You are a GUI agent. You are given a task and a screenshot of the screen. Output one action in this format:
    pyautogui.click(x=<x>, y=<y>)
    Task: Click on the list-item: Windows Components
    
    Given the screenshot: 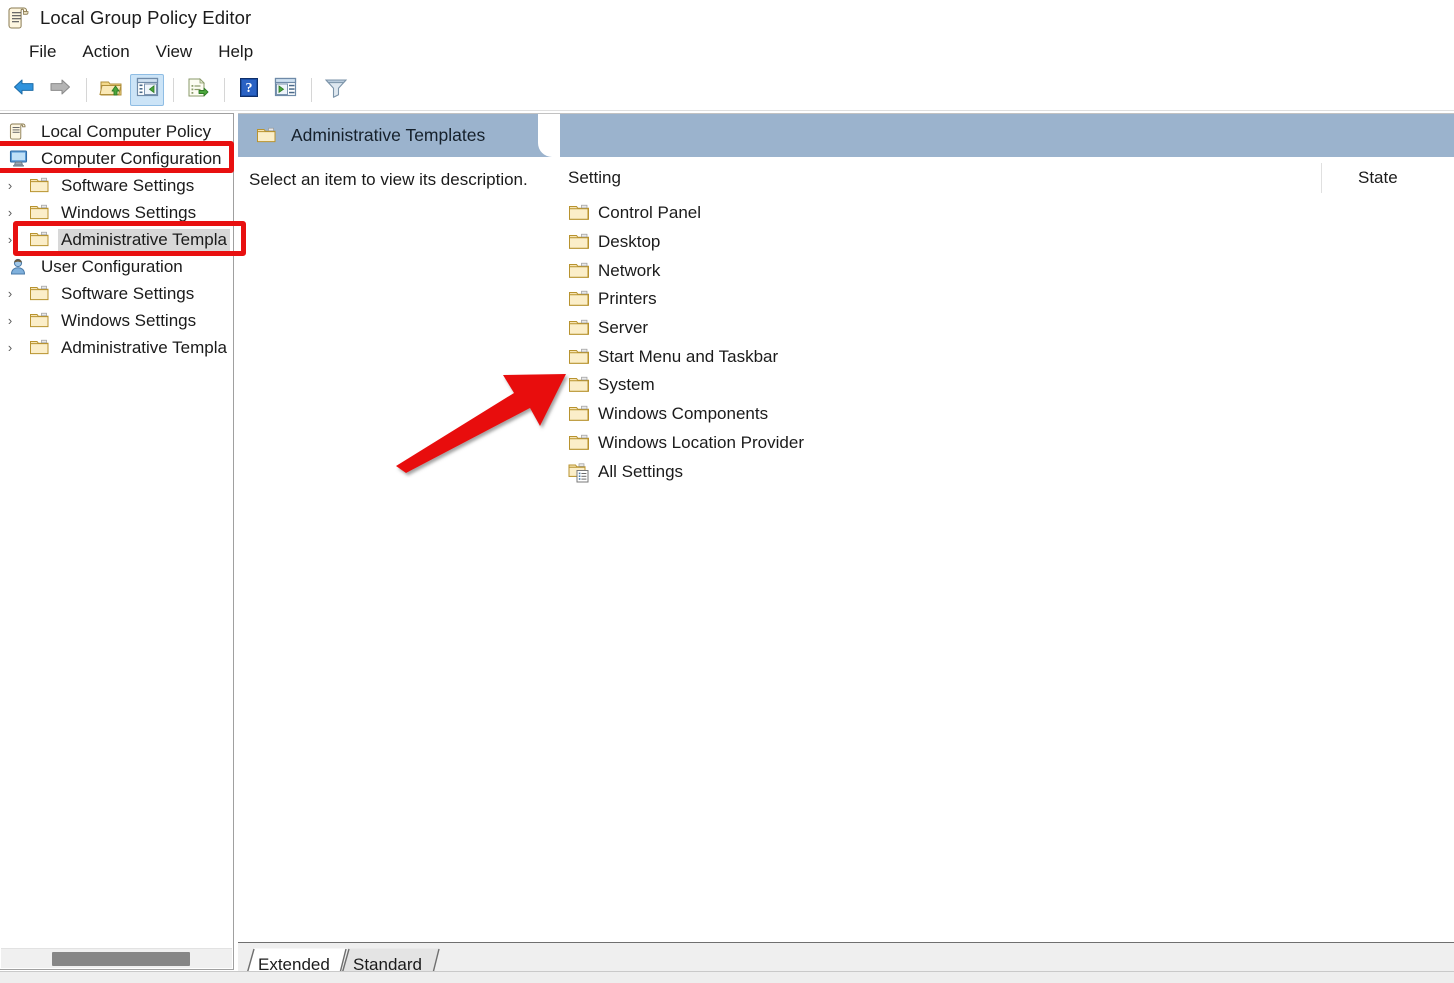 What is the action you would take?
    pyautogui.click(x=1007, y=414)
    